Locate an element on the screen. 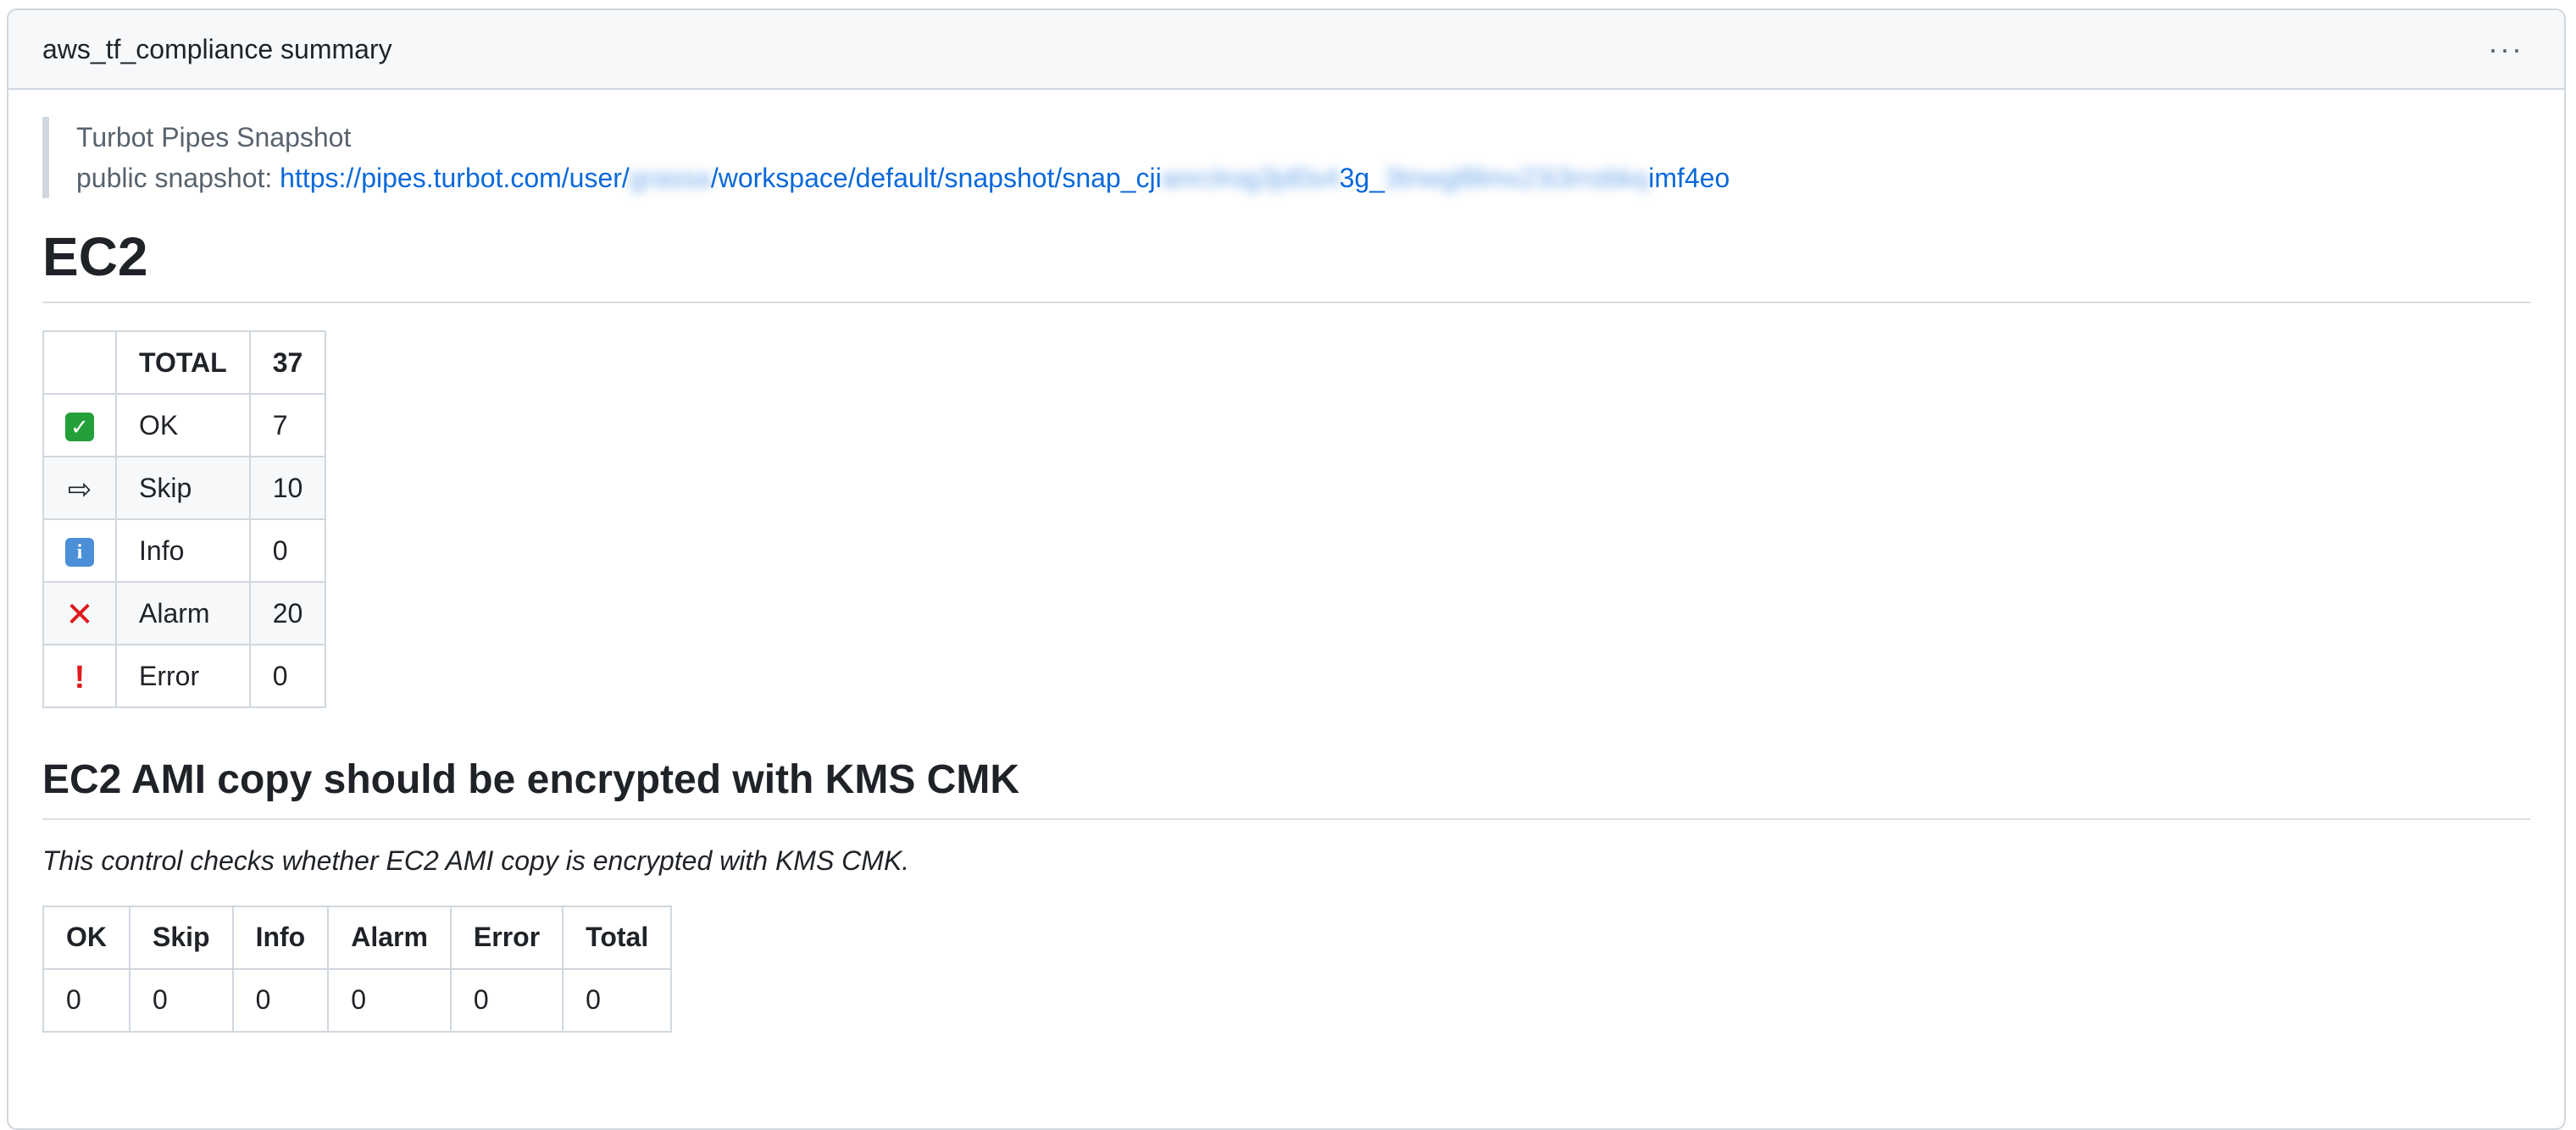 The width and height of the screenshot is (2576, 1130). snapshot-url-part3: 3g_ is located at coordinates (1362, 178).